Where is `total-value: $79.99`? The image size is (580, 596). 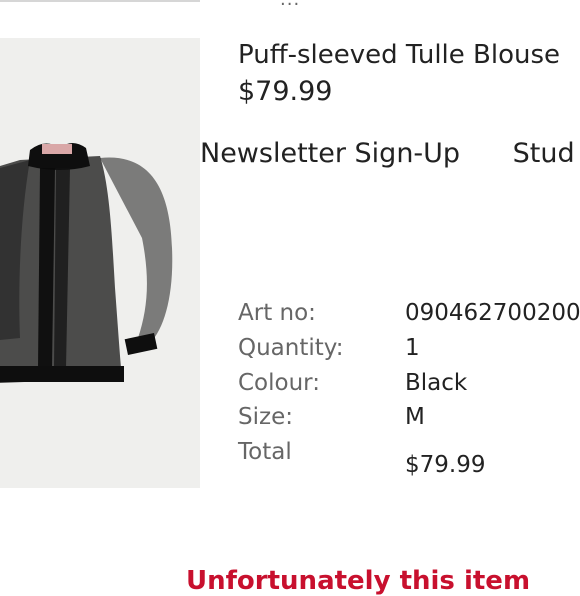
total-value: $79.99 is located at coordinates (445, 465).